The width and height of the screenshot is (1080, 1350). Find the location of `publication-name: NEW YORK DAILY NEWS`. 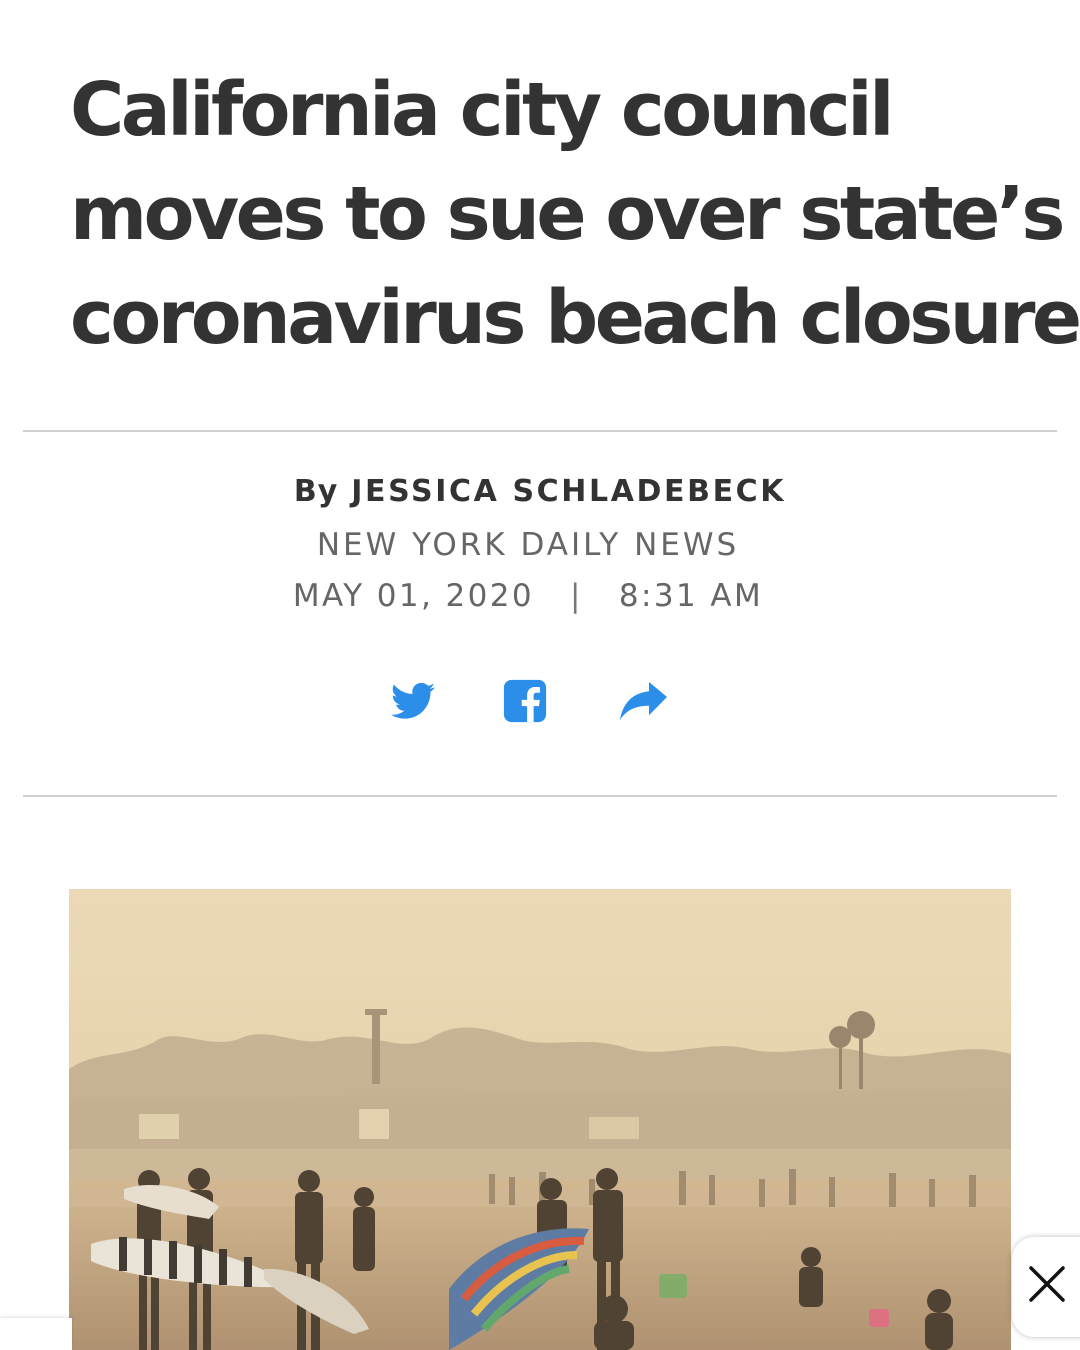

publication-name: NEW YORK DAILY NEWS is located at coordinates (528, 545).